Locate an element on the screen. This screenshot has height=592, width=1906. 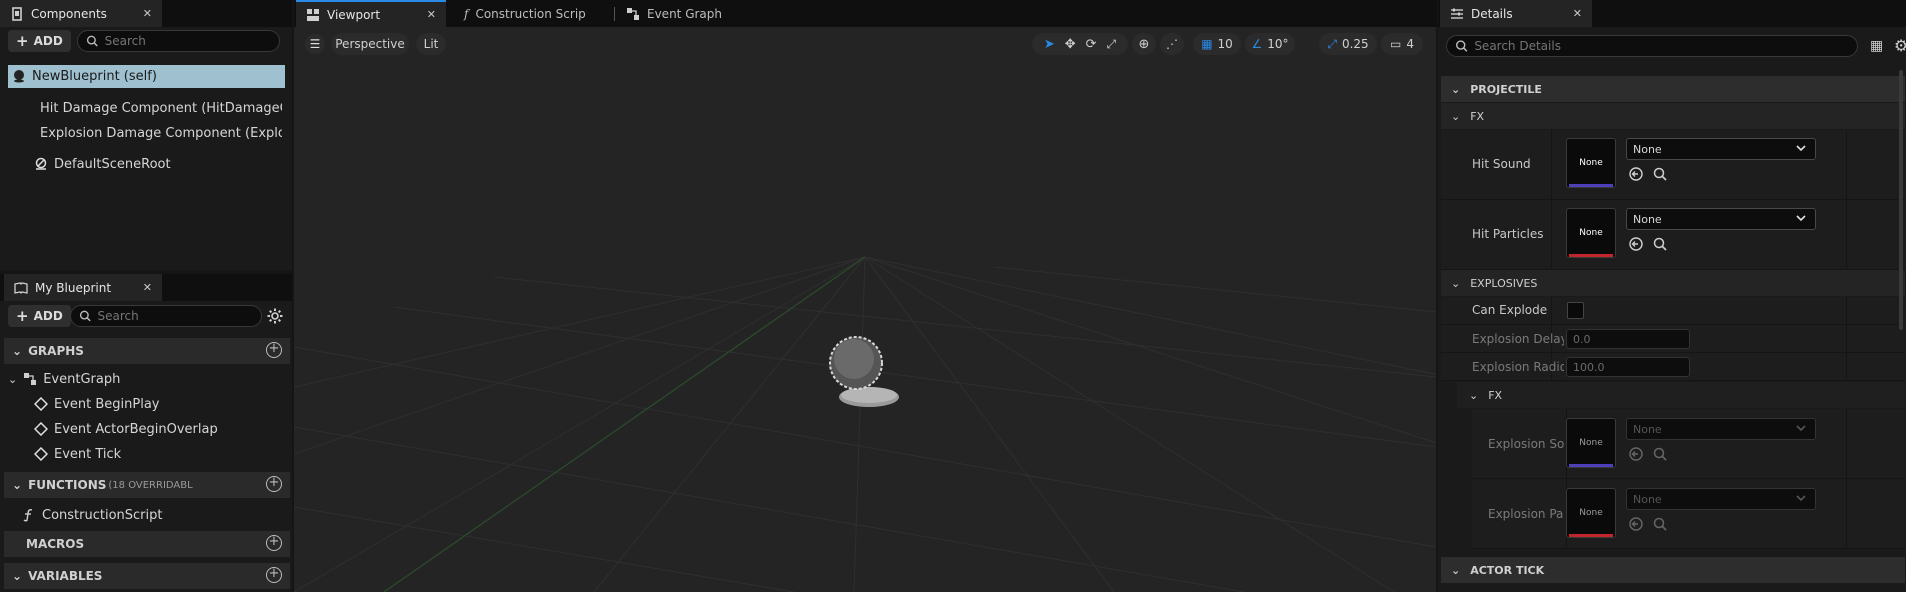
explosion-sound-thumbnail: None is located at coordinates (1591, 443).